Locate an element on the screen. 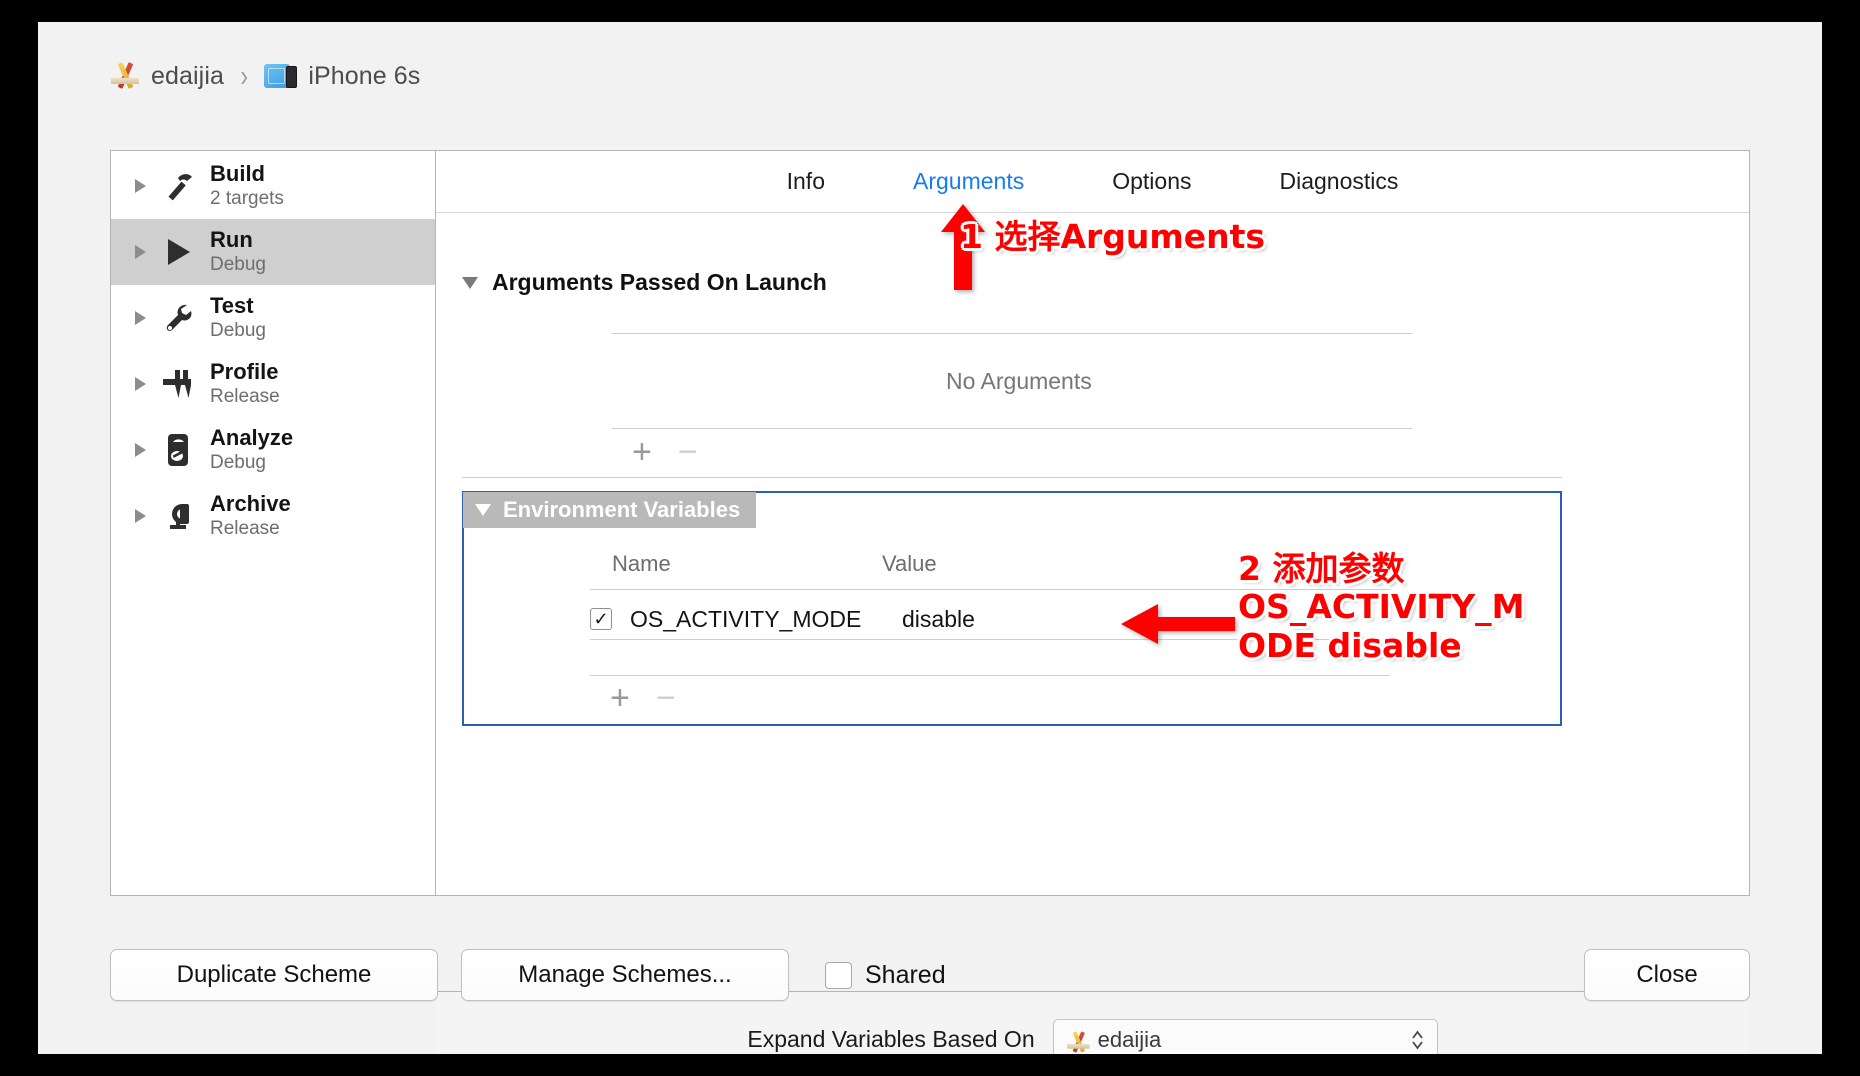 This screenshot has height=1076, width=1860. annotation-1-line-1: 1 选择Arguments is located at coordinates (1113, 236).